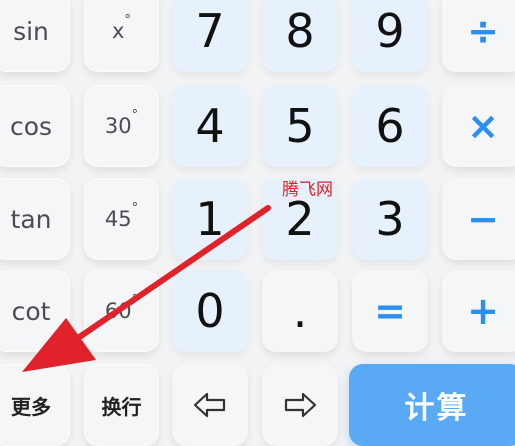 This screenshot has width=515, height=446. I want to click on digit-8-key: 8, so click(300, 36).